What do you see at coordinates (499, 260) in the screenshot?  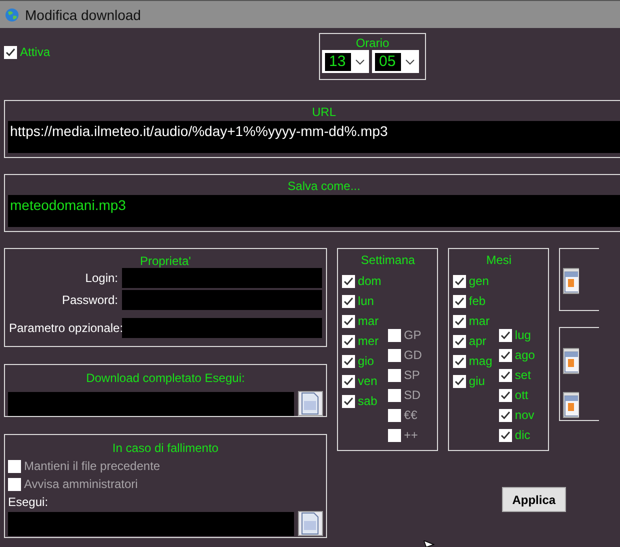 I see `panel-title: Mesi` at bounding box center [499, 260].